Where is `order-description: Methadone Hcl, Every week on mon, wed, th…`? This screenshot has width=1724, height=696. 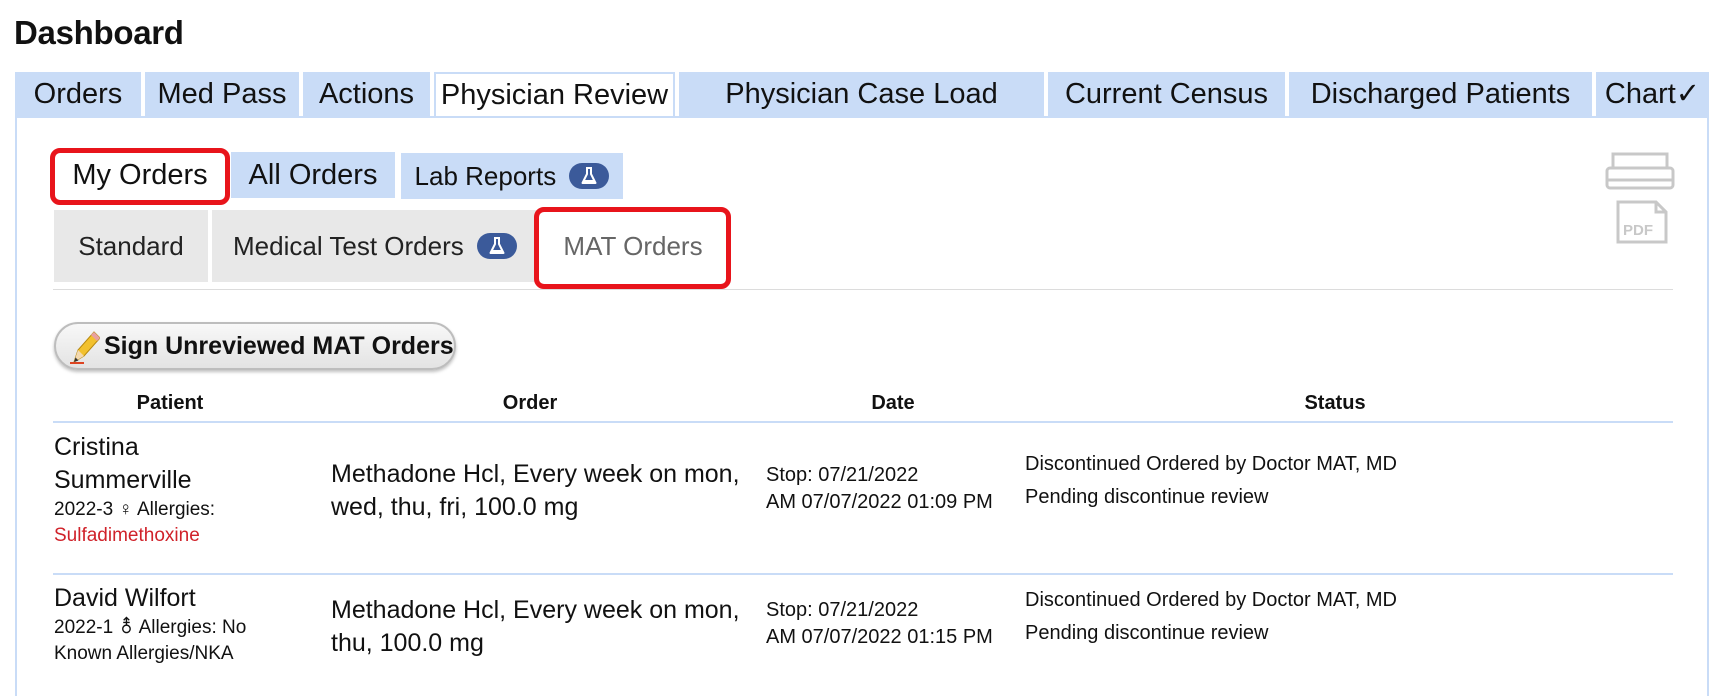 order-description: Methadone Hcl, Every week on mon, wed, th… is located at coordinates (541, 491).